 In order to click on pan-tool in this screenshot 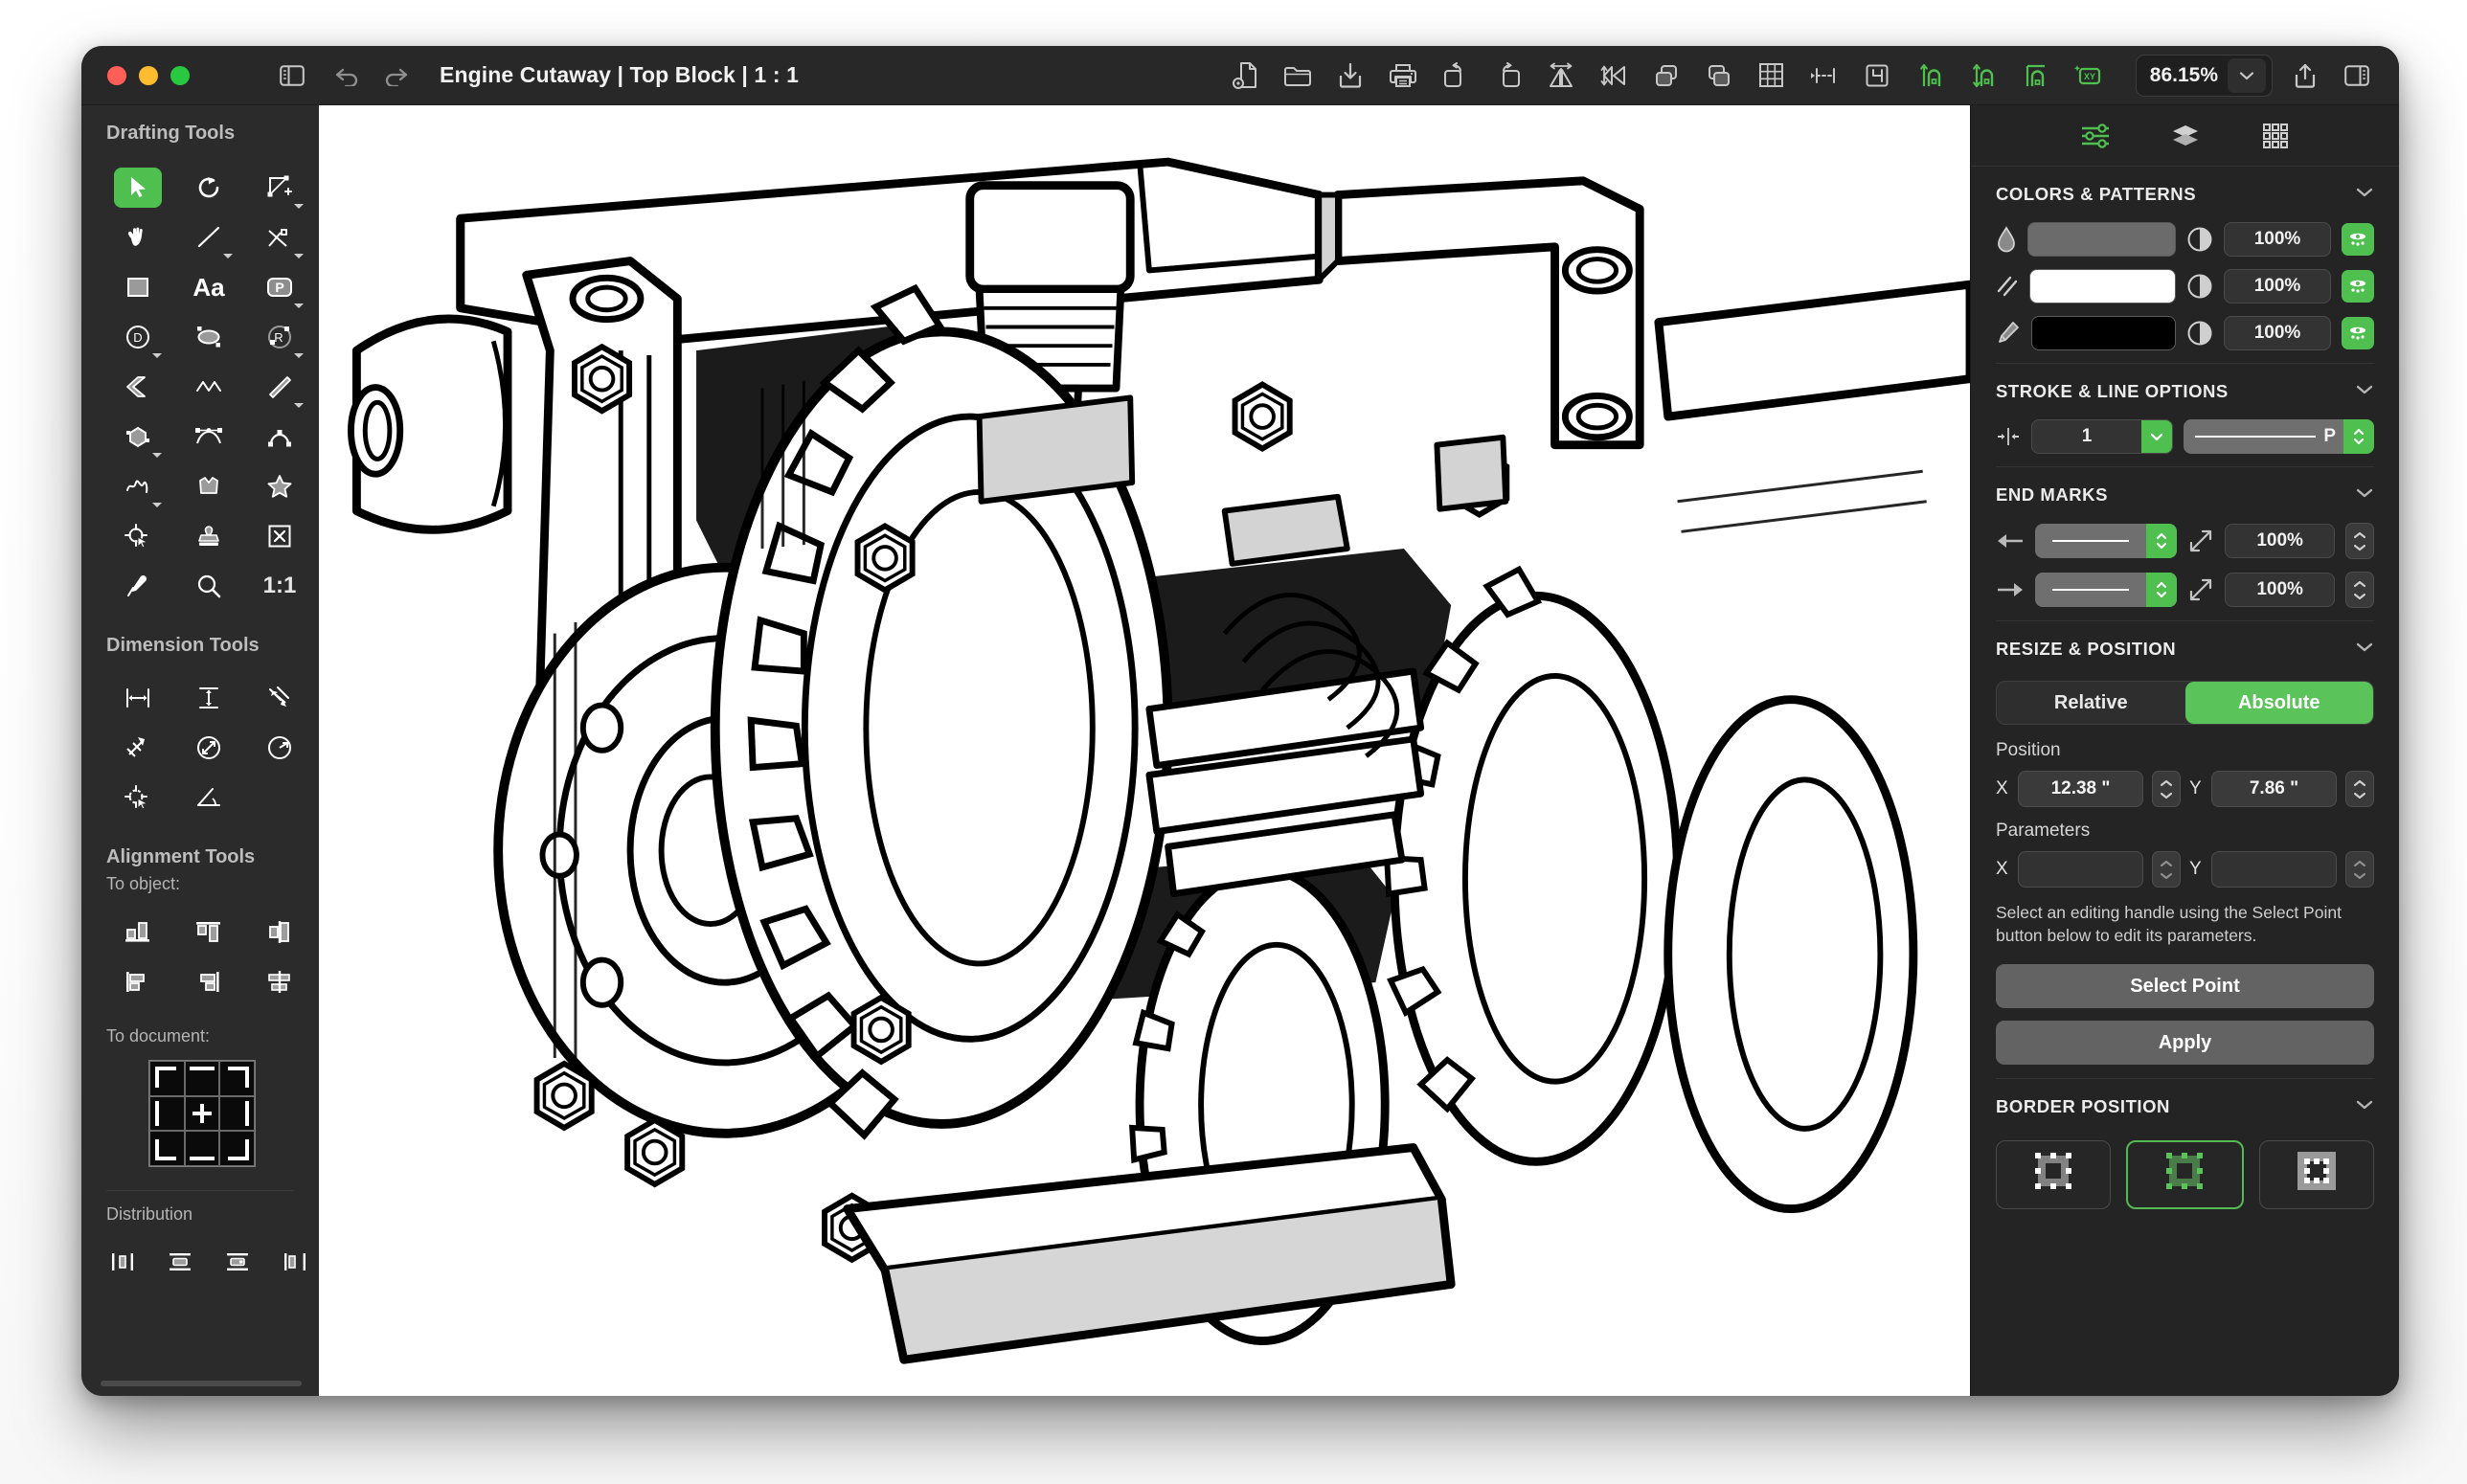, I will do `click(137, 237)`.